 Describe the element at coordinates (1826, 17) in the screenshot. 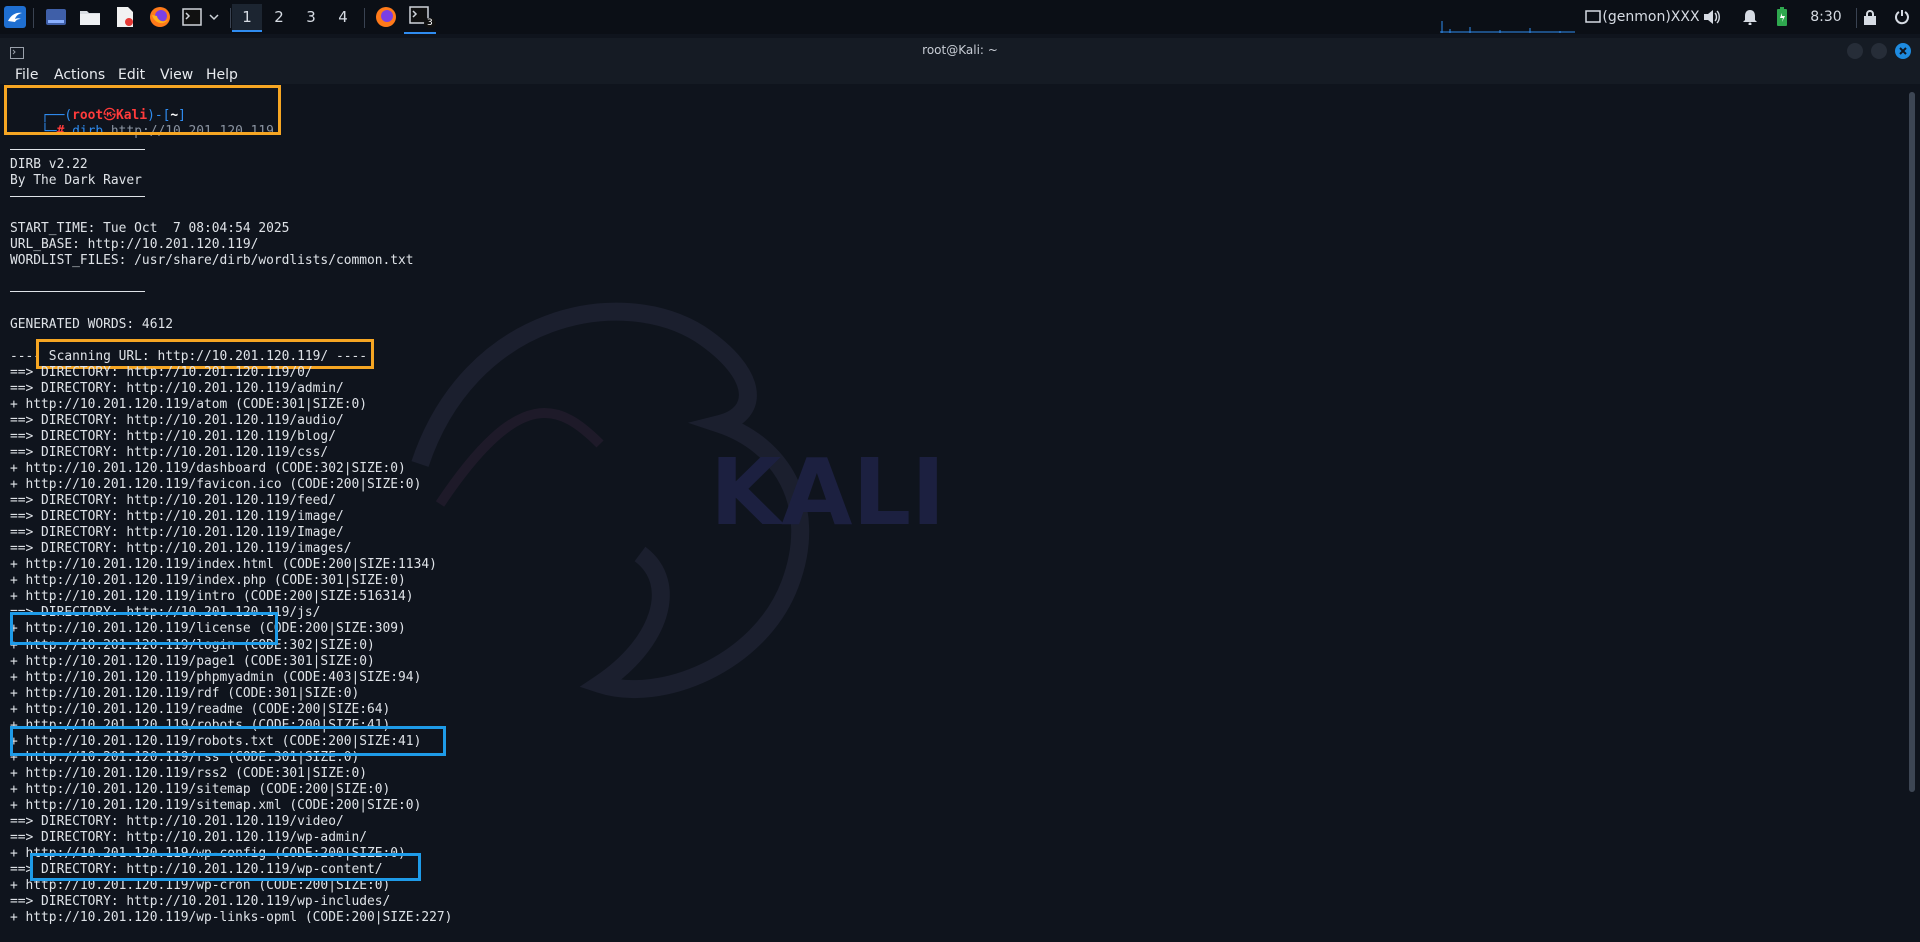

I see `clock: 8:30` at that location.